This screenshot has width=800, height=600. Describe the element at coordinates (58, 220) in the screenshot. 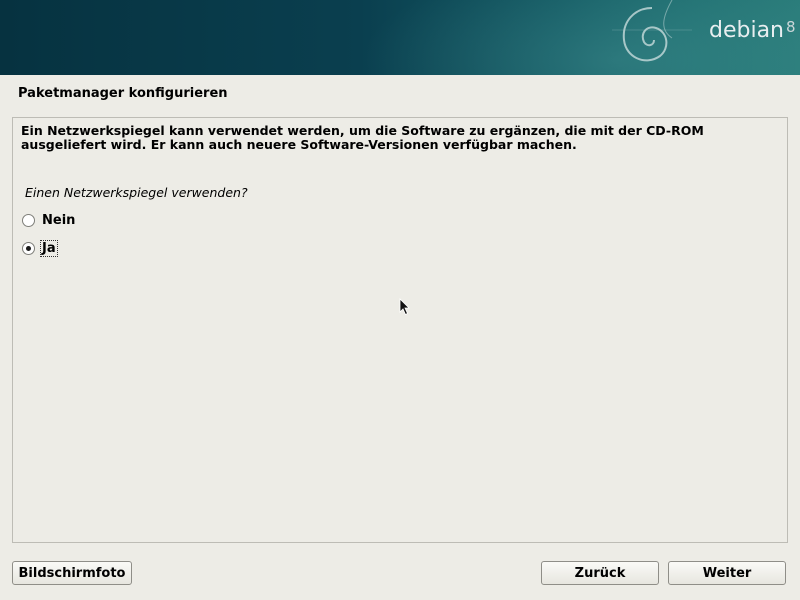

I see `option-label: Nein` at that location.